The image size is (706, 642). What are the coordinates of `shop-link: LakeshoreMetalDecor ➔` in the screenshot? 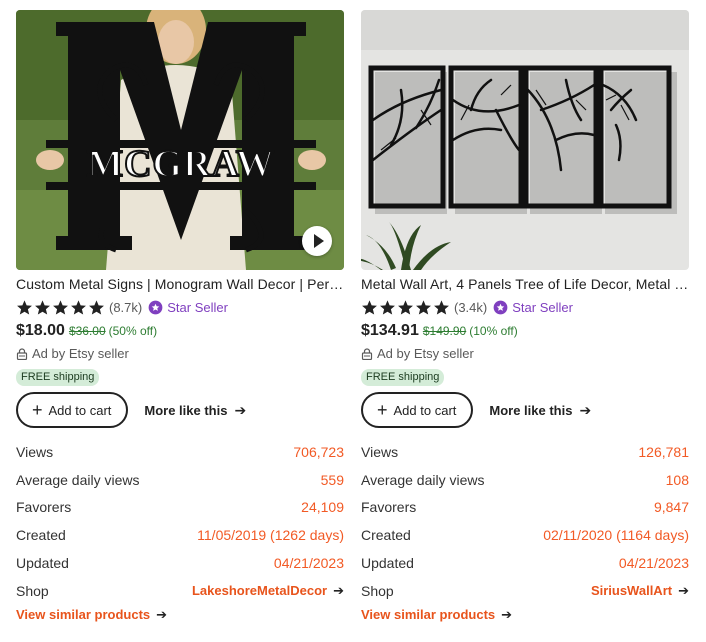 It's located at (268, 591).